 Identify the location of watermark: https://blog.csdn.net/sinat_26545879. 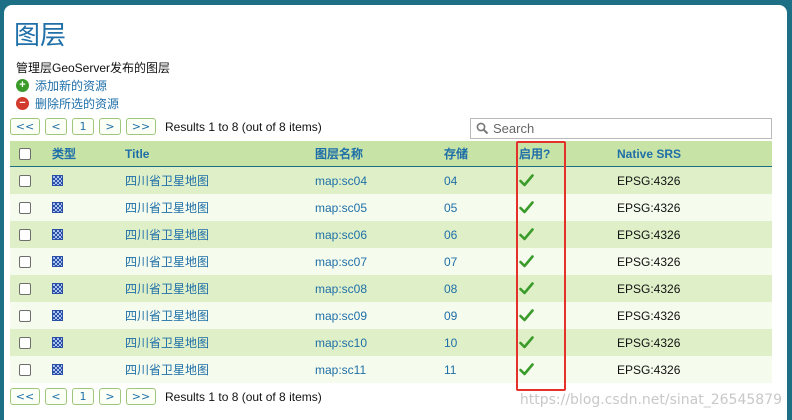
(650, 400).